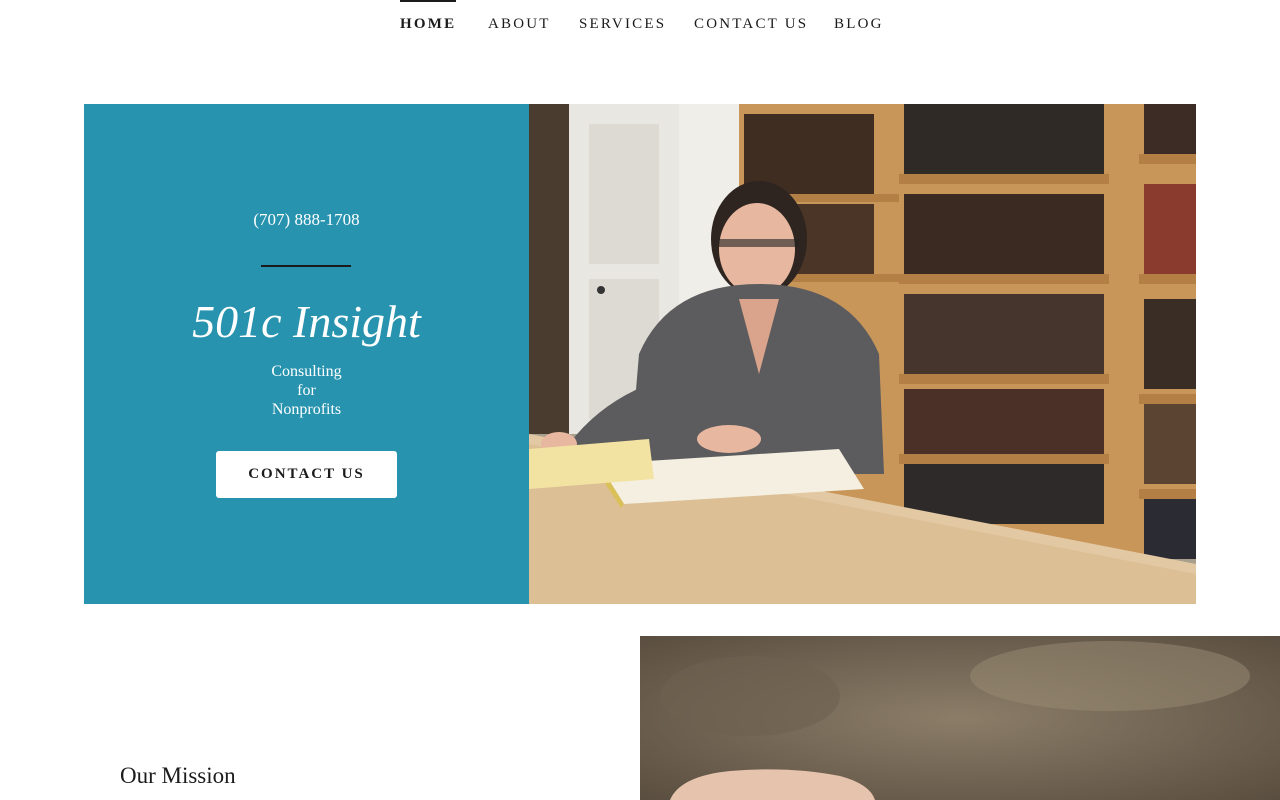 The image size is (1280, 800). What do you see at coordinates (306, 371) in the screenshot?
I see `tagline-line: Consulting` at bounding box center [306, 371].